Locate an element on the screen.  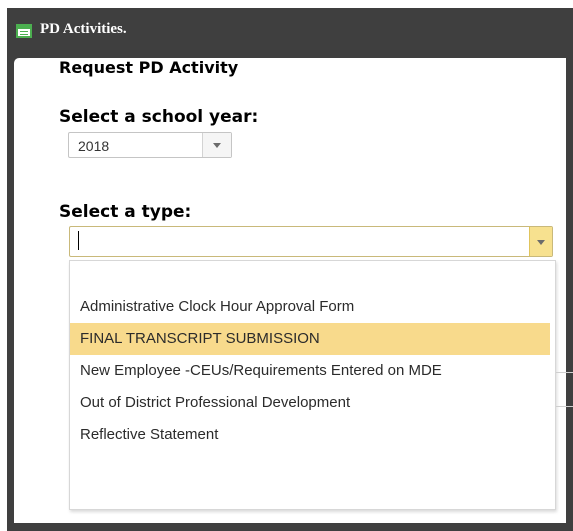
dropdown-option-selected: FINAL TRANSCRIPT SUBMISSION is located at coordinates (310, 339).